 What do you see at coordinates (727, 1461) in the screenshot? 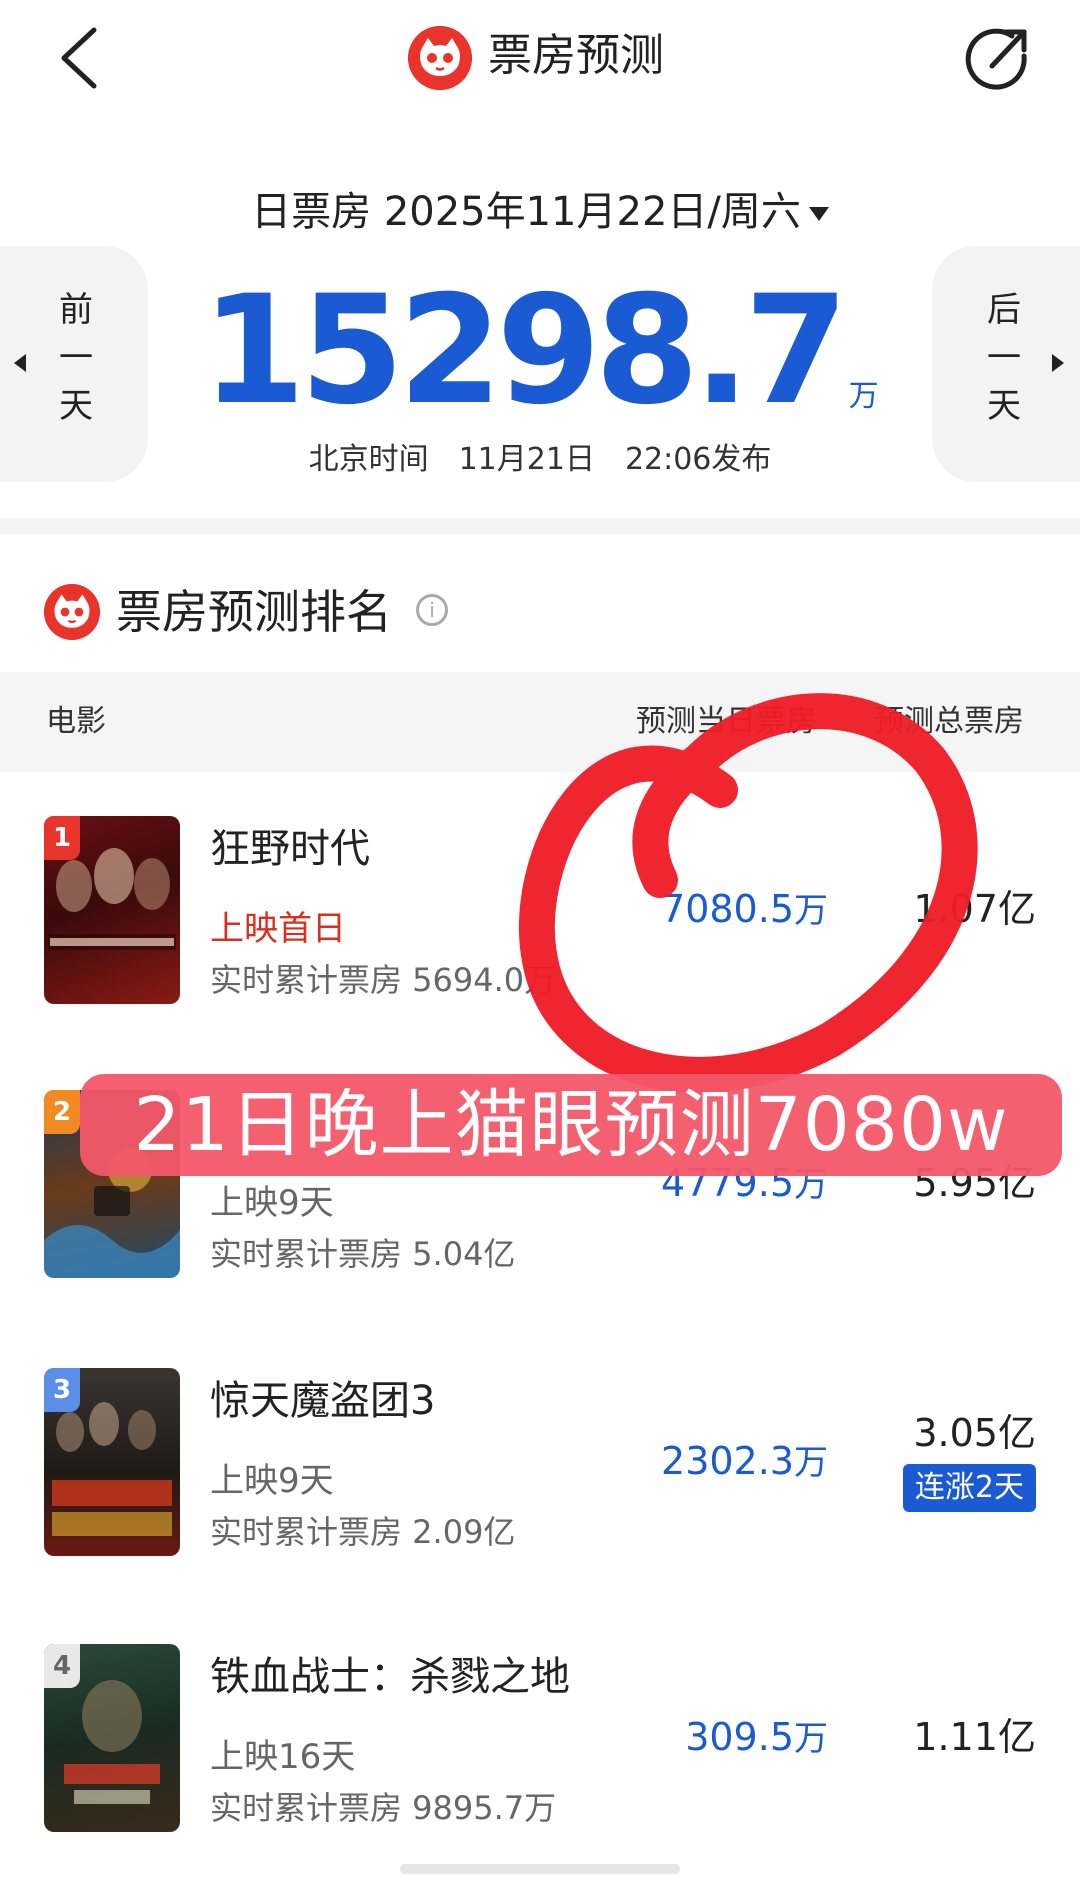
I see `predicted-day-value: 2302.3` at bounding box center [727, 1461].